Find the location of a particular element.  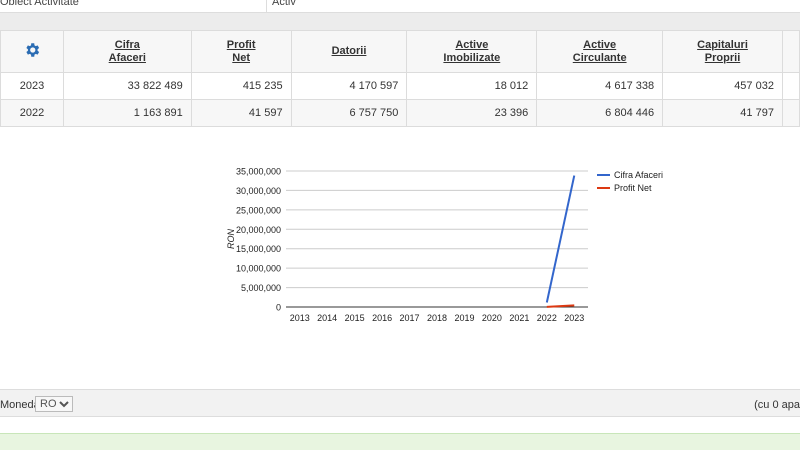

y-tick-label: 10,000,000 is located at coordinates (258, 269).